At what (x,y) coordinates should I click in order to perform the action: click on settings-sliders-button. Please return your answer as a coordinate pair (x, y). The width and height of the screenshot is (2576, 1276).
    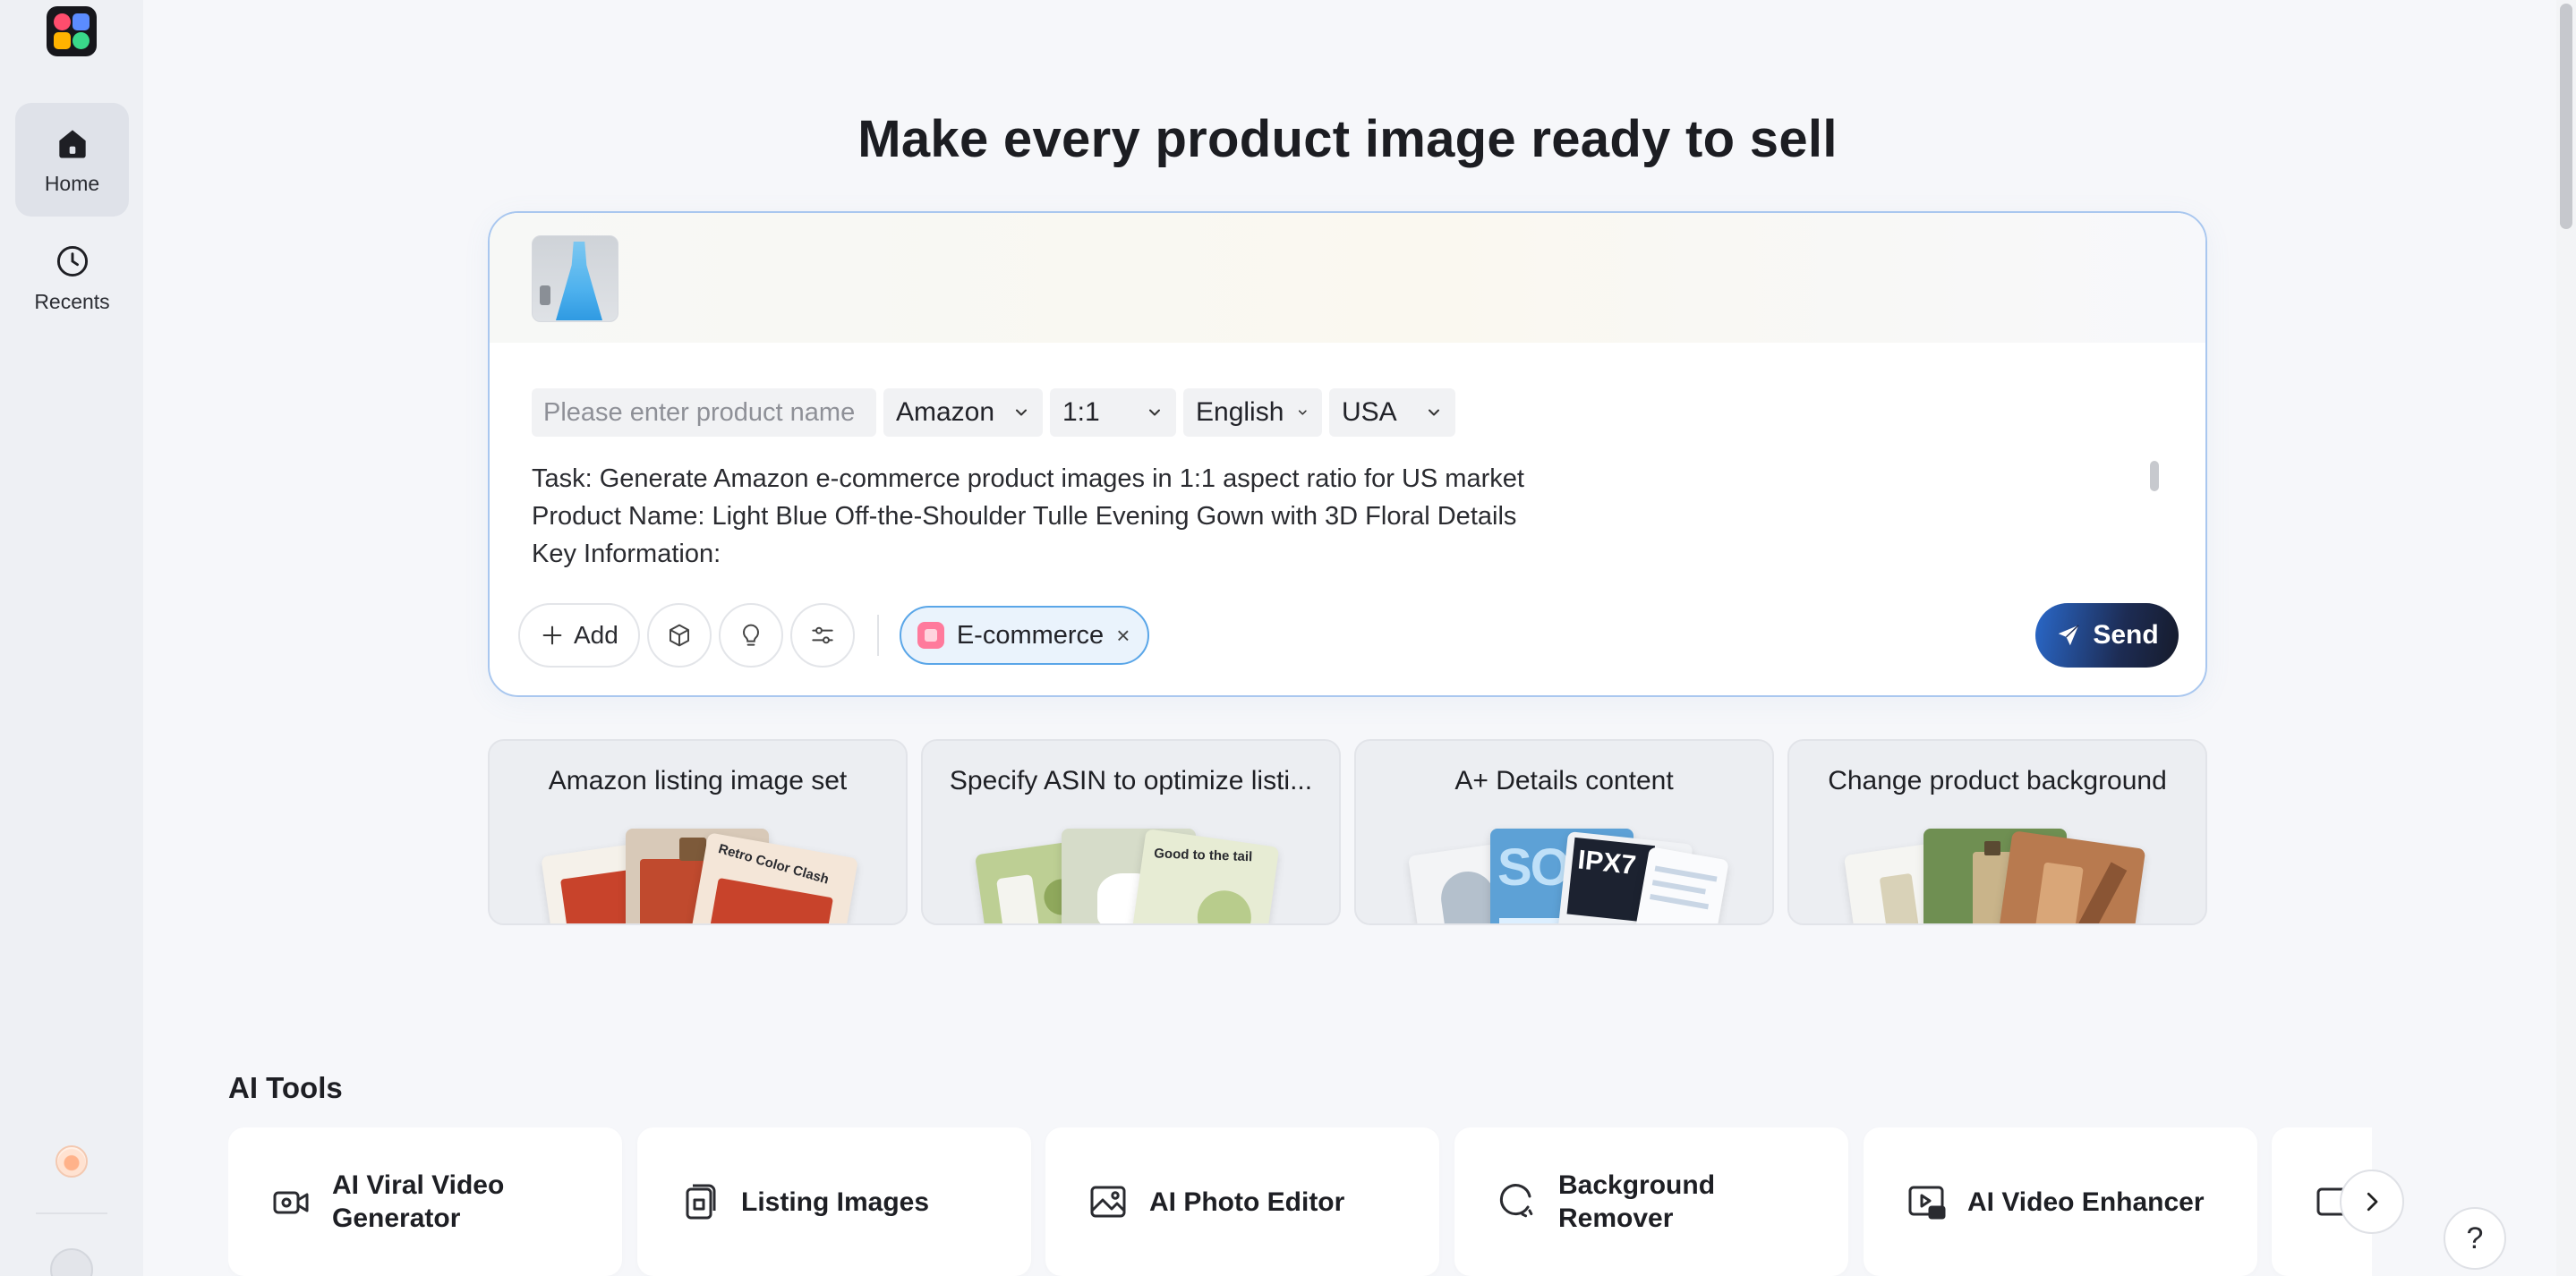
    Looking at the image, I should click on (822, 635).